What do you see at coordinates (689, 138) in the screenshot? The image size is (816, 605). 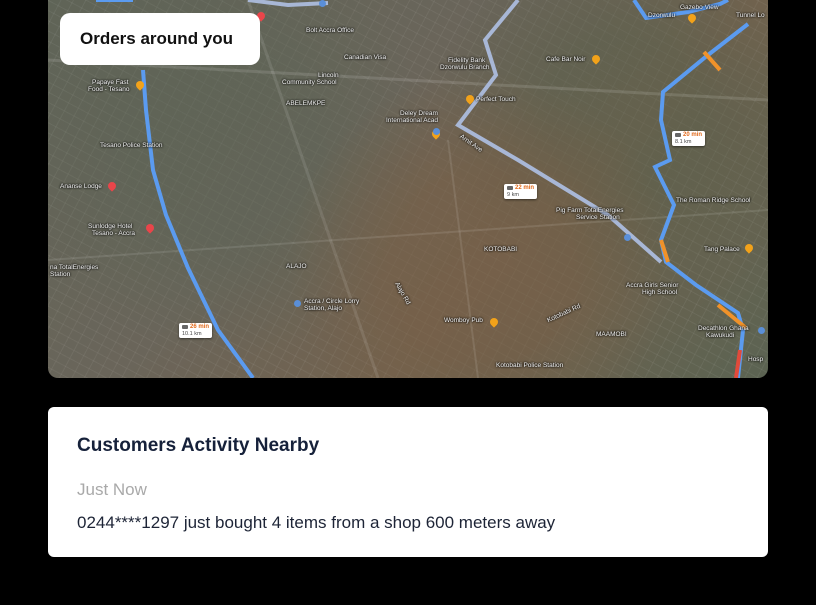 I see `route-duration-chip: 20 min 8.1 km` at bounding box center [689, 138].